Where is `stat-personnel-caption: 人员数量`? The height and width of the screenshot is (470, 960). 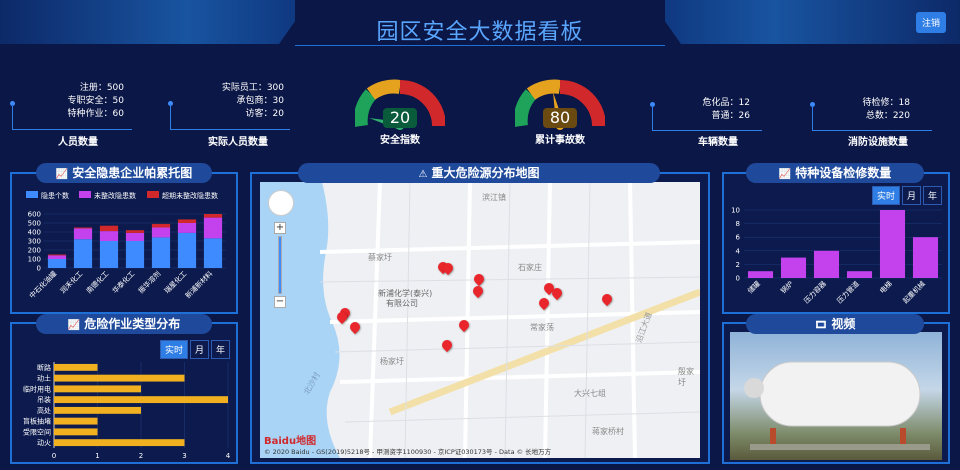 stat-personnel-caption: 人员数量 is located at coordinates (78, 142).